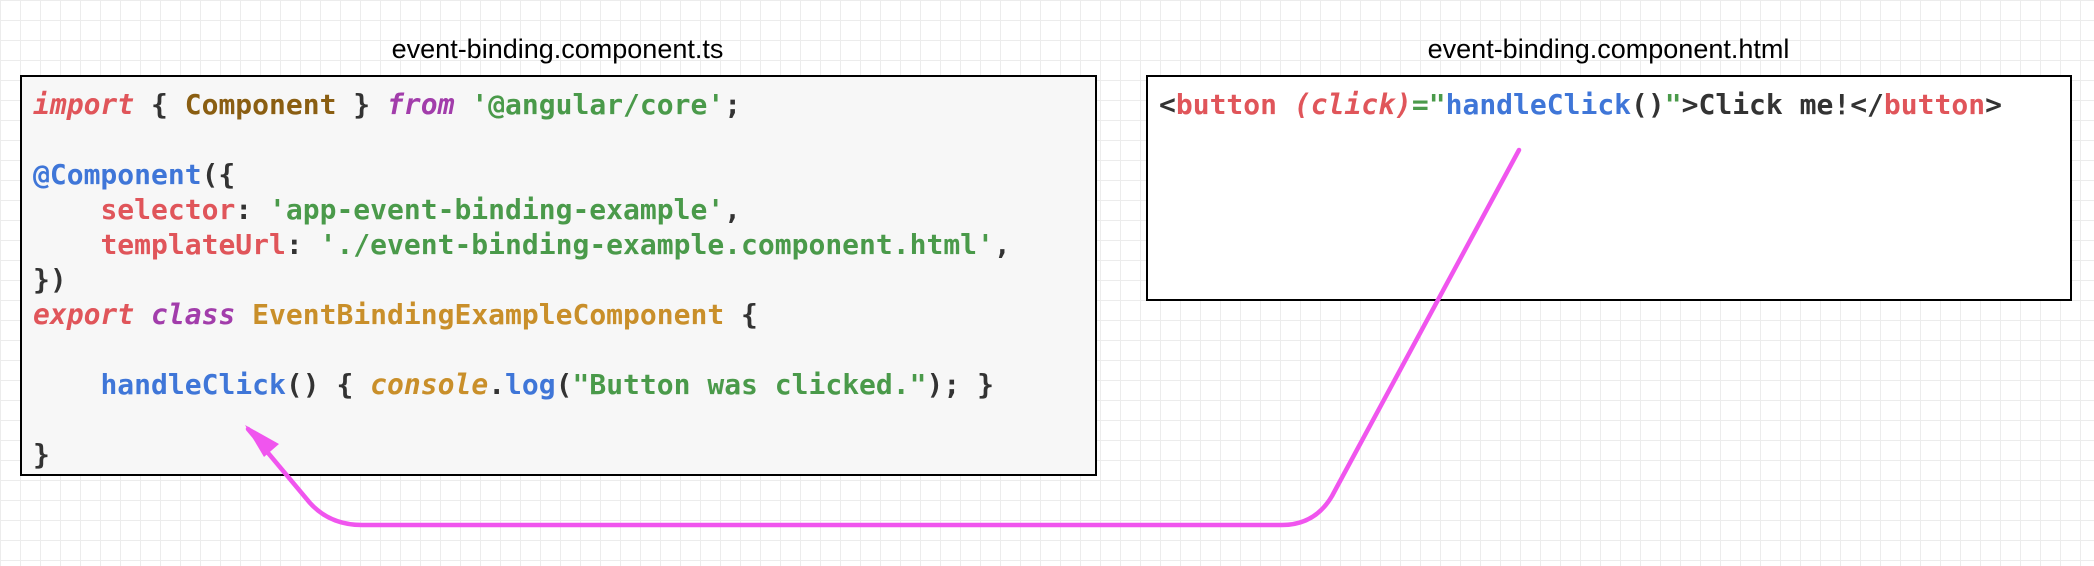 This screenshot has height=566, width=2094. I want to click on code-token: (), so click(1648, 104).